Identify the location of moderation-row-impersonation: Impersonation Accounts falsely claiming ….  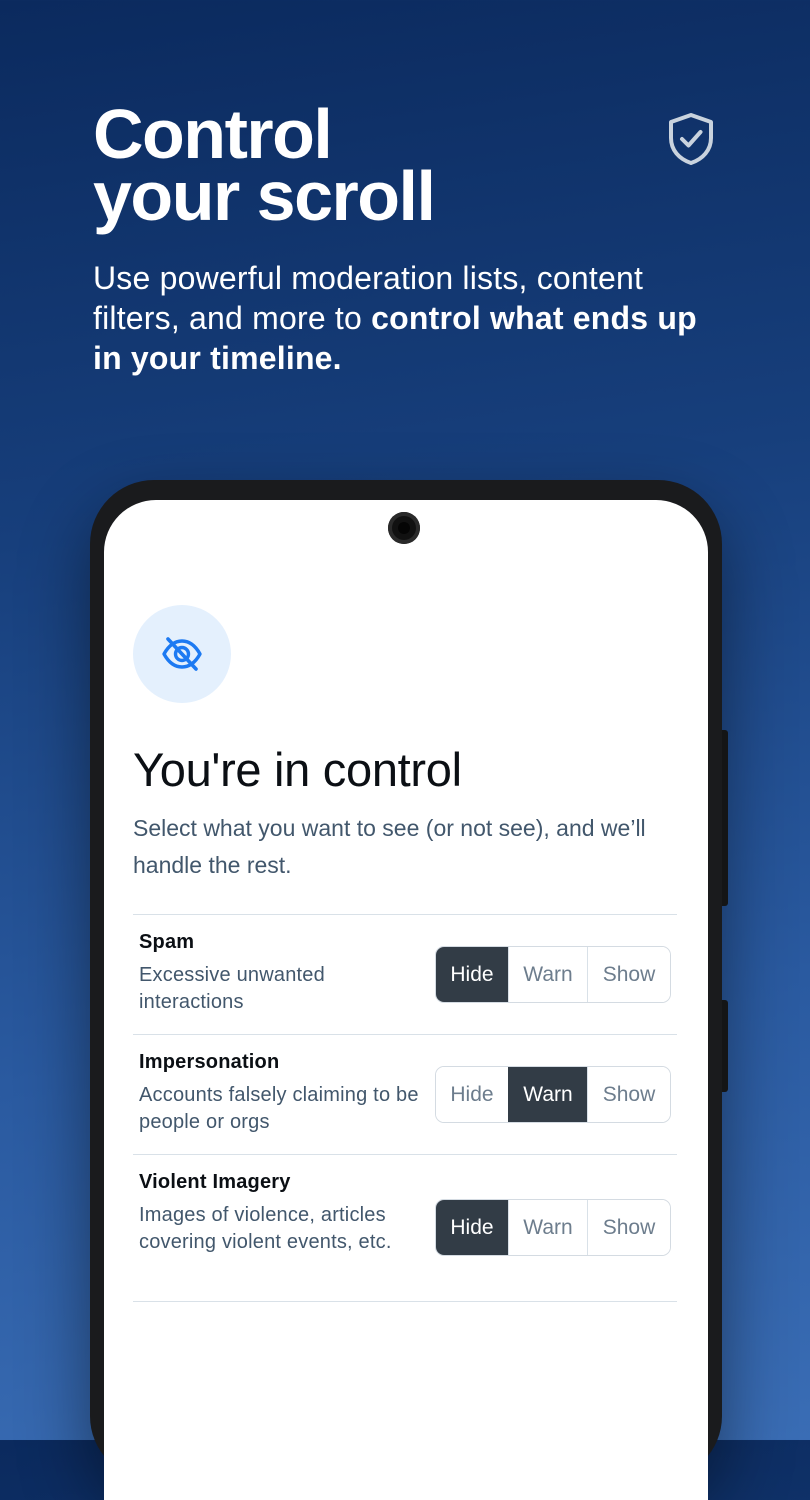
(405, 1094).